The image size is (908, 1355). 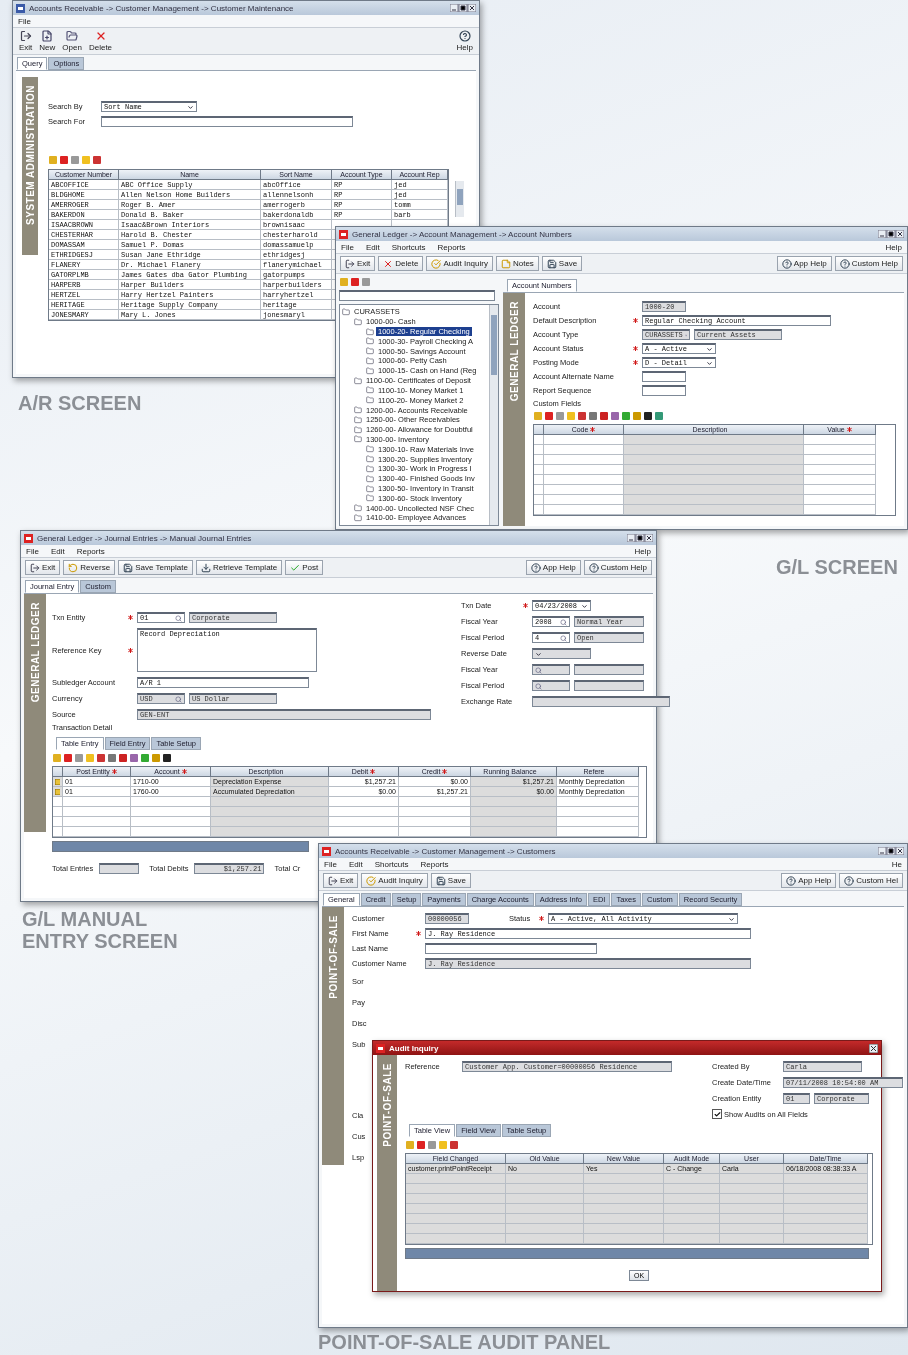 What do you see at coordinates (873, 1048) in the screenshot?
I see `close-icon` at bounding box center [873, 1048].